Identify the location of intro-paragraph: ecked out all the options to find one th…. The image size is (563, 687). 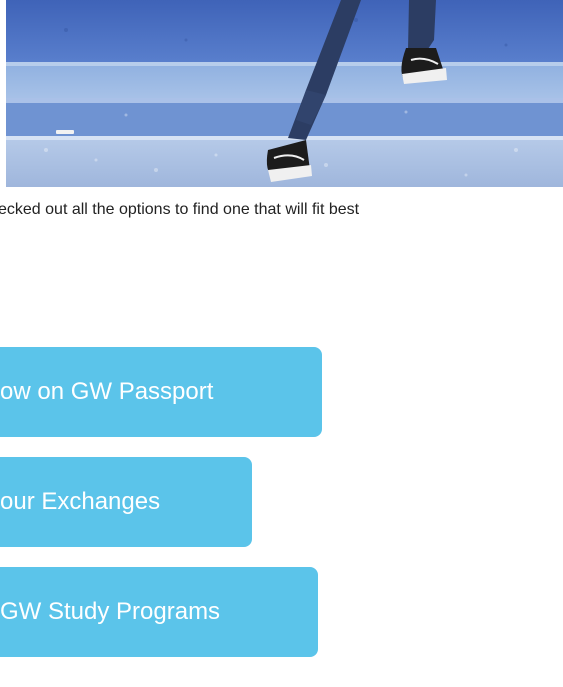
(180, 209).